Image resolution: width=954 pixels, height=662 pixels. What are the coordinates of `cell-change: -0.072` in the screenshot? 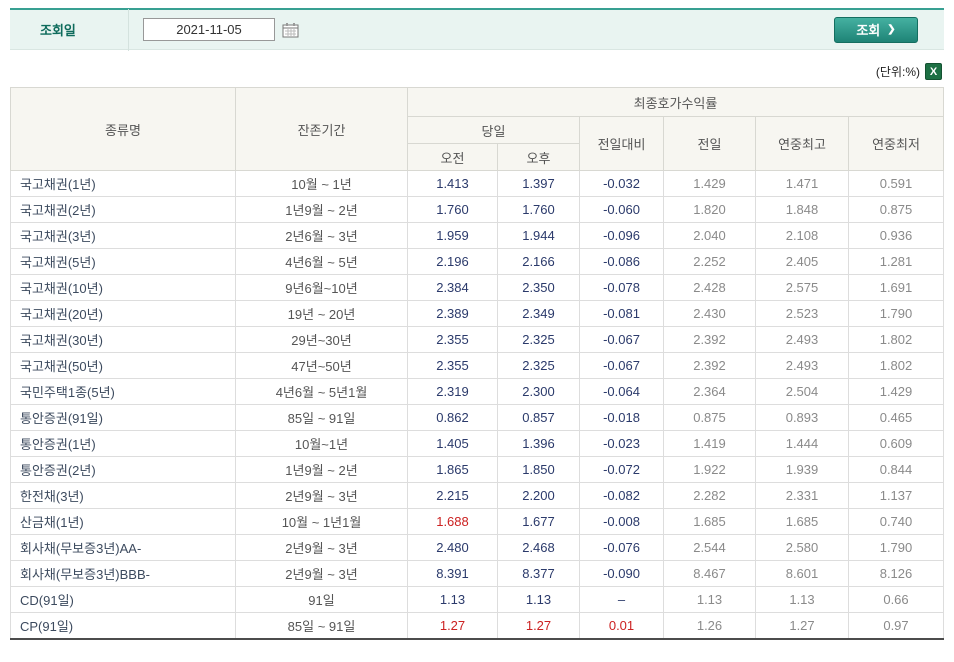 It's located at (621, 469).